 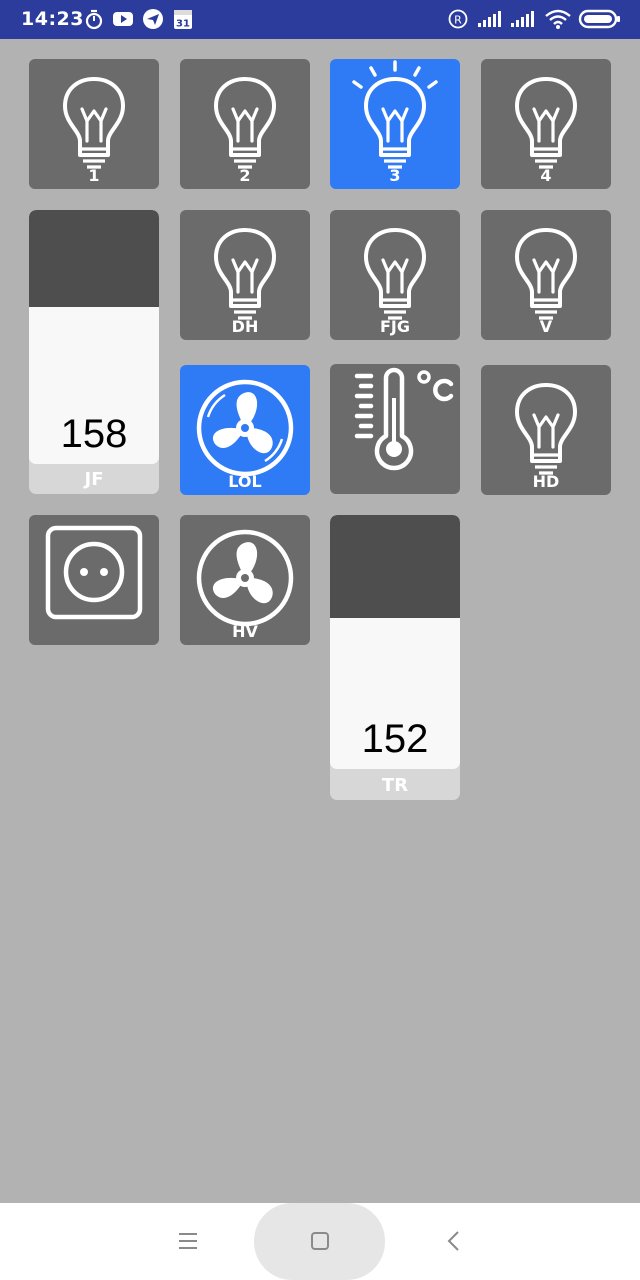 What do you see at coordinates (600, 19) in the screenshot?
I see `battery-icon` at bounding box center [600, 19].